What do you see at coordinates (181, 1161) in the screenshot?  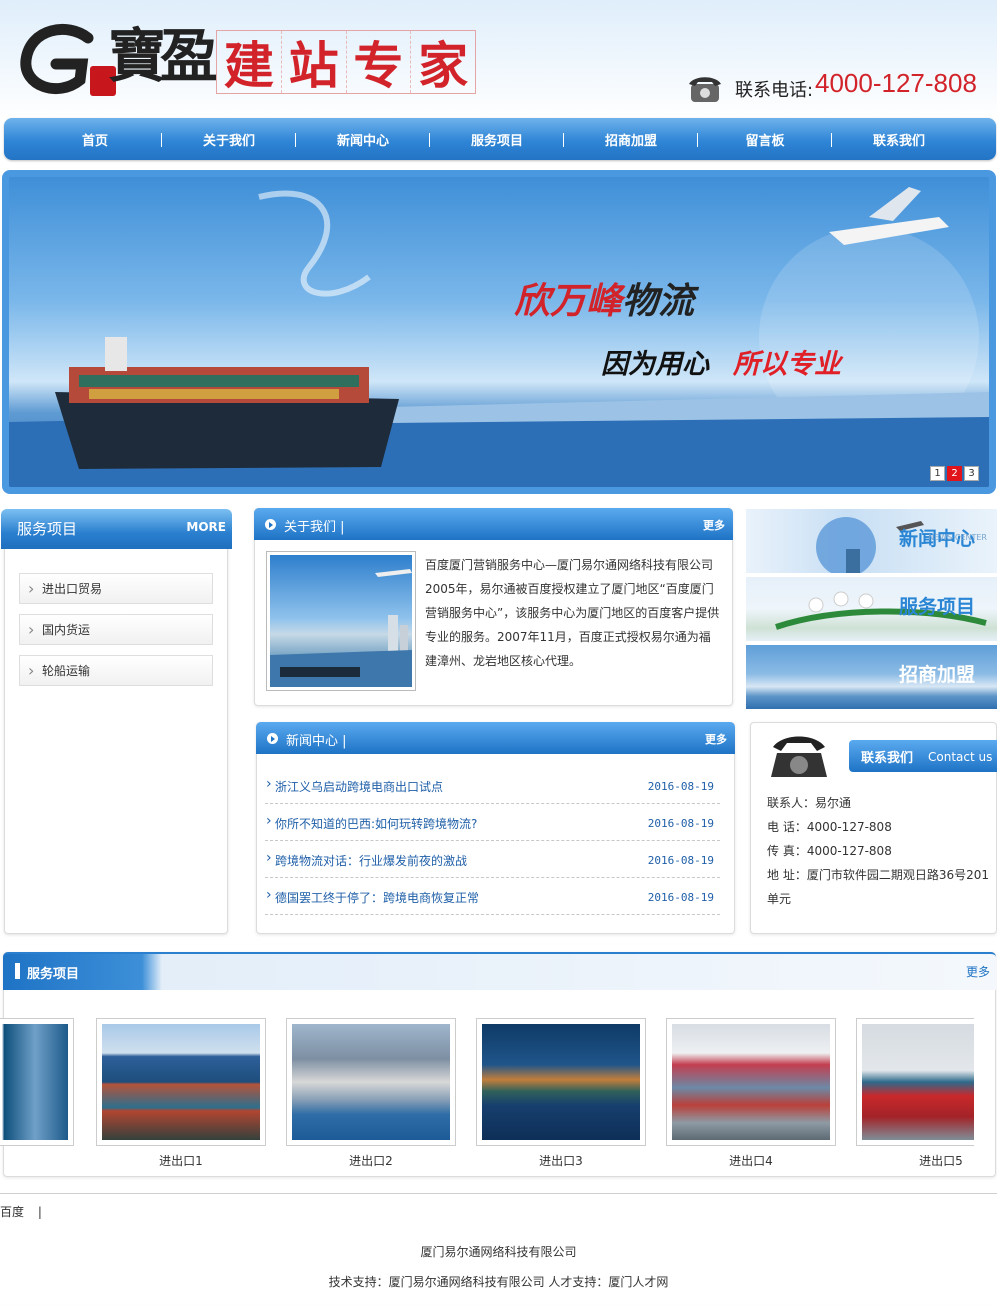 I see `gallery-item-caption: 进出口1` at bounding box center [181, 1161].